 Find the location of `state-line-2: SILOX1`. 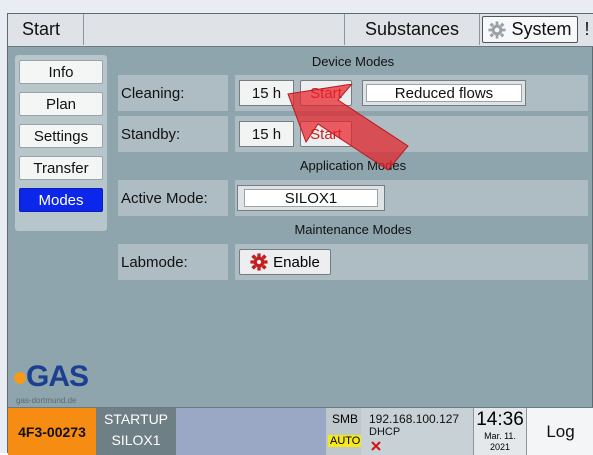

state-line-2: SILOX1 is located at coordinates (136, 440).